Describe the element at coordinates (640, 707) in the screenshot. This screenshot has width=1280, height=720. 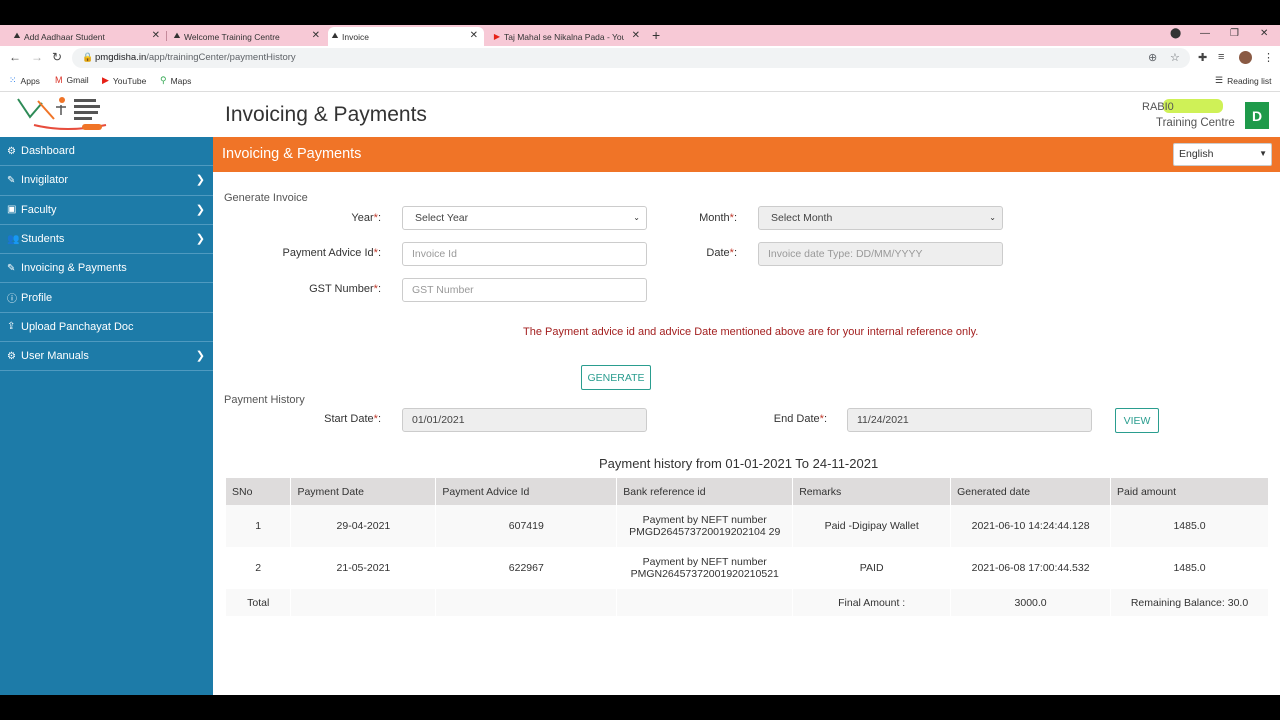
I see `letterbox-bar` at that location.